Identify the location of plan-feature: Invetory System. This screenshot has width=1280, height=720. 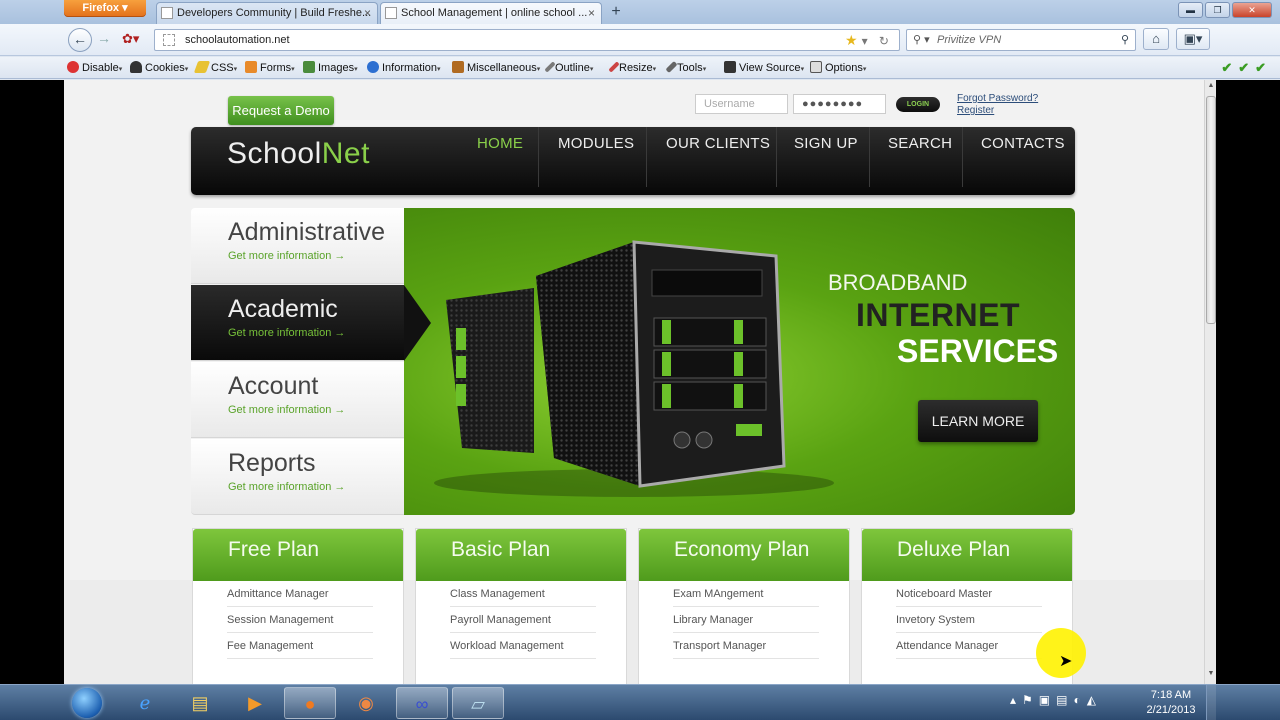
(969, 620).